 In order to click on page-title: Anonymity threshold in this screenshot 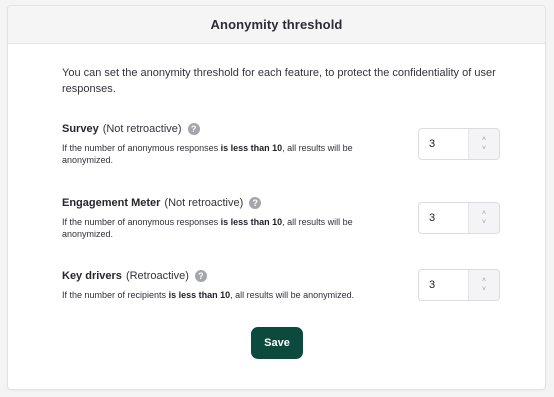, I will do `click(276, 24)`.